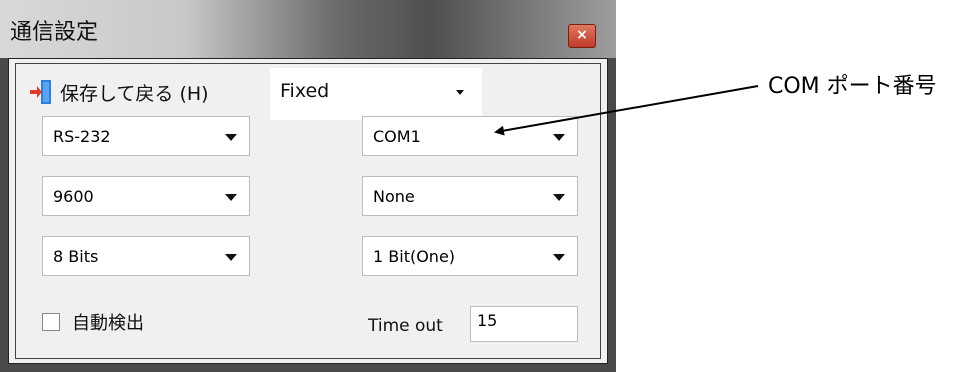  What do you see at coordinates (852, 86) in the screenshot?
I see `annotation-label: COM ポート番号` at bounding box center [852, 86].